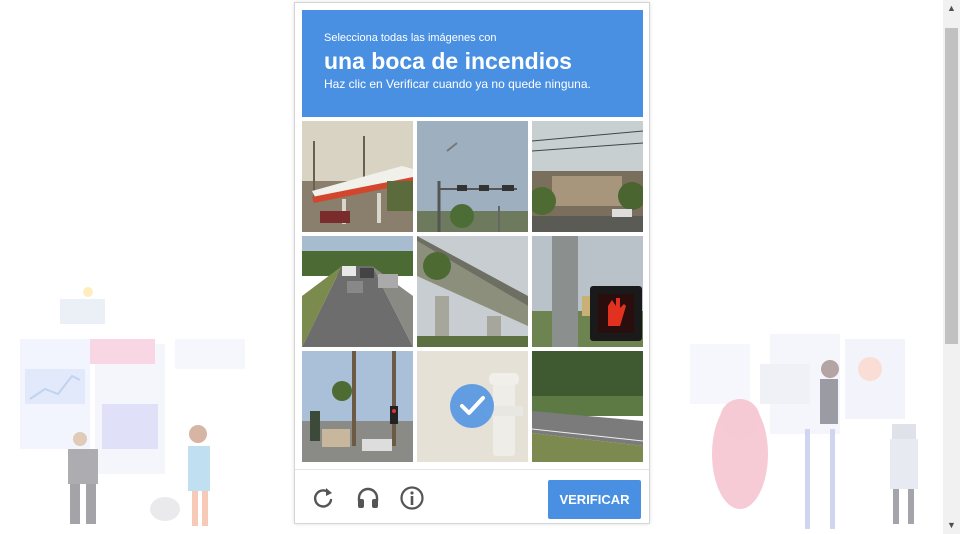  Describe the element at coordinates (410, 38) in the screenshot. I see `instruction-text: Selecciona todas las imágenes con` at that location.